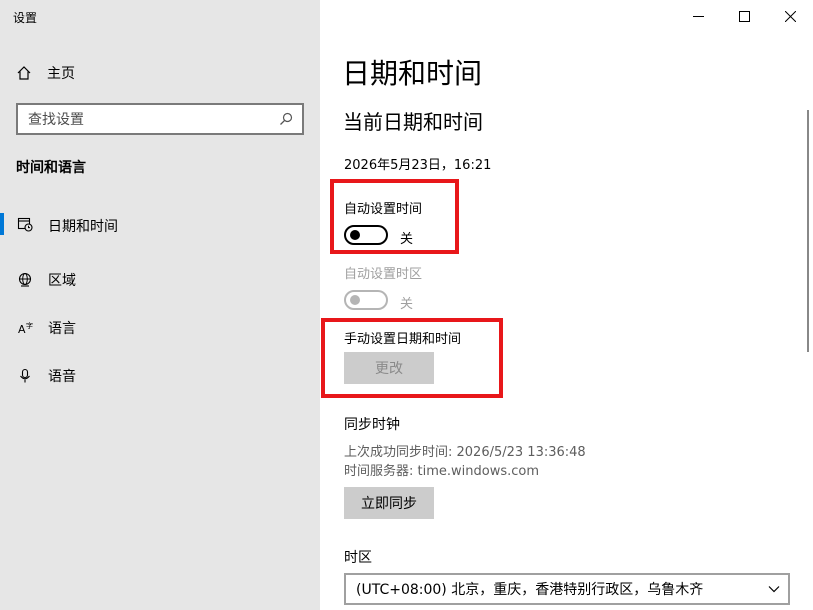 Image resolution: width=813 pixels, height=610 pixels. Describe the element at coordinates (83, 227) in the screenshot. I see `sidebar-item-label: 日期和时间` at that location.